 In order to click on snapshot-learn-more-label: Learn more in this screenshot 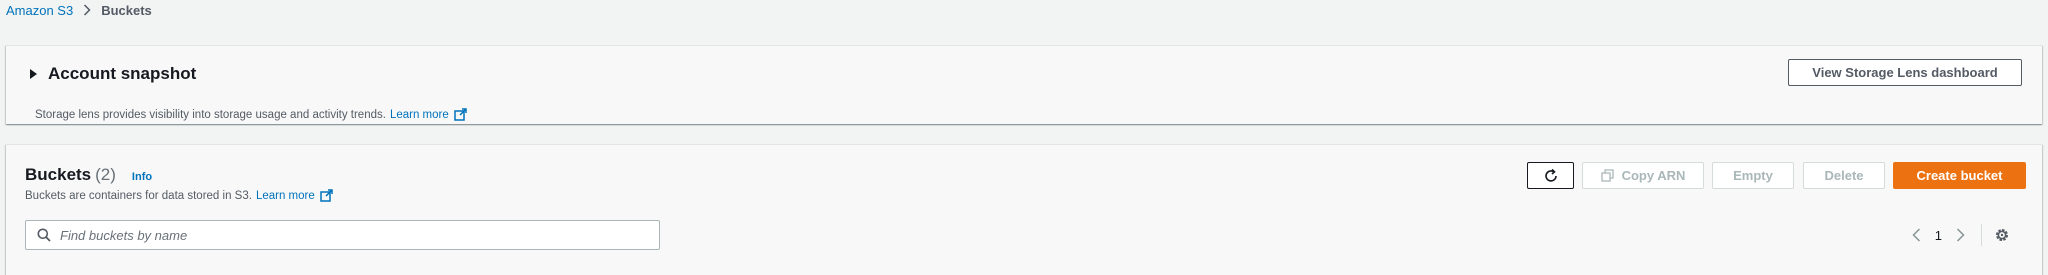, I will do `click(419, 114)`.